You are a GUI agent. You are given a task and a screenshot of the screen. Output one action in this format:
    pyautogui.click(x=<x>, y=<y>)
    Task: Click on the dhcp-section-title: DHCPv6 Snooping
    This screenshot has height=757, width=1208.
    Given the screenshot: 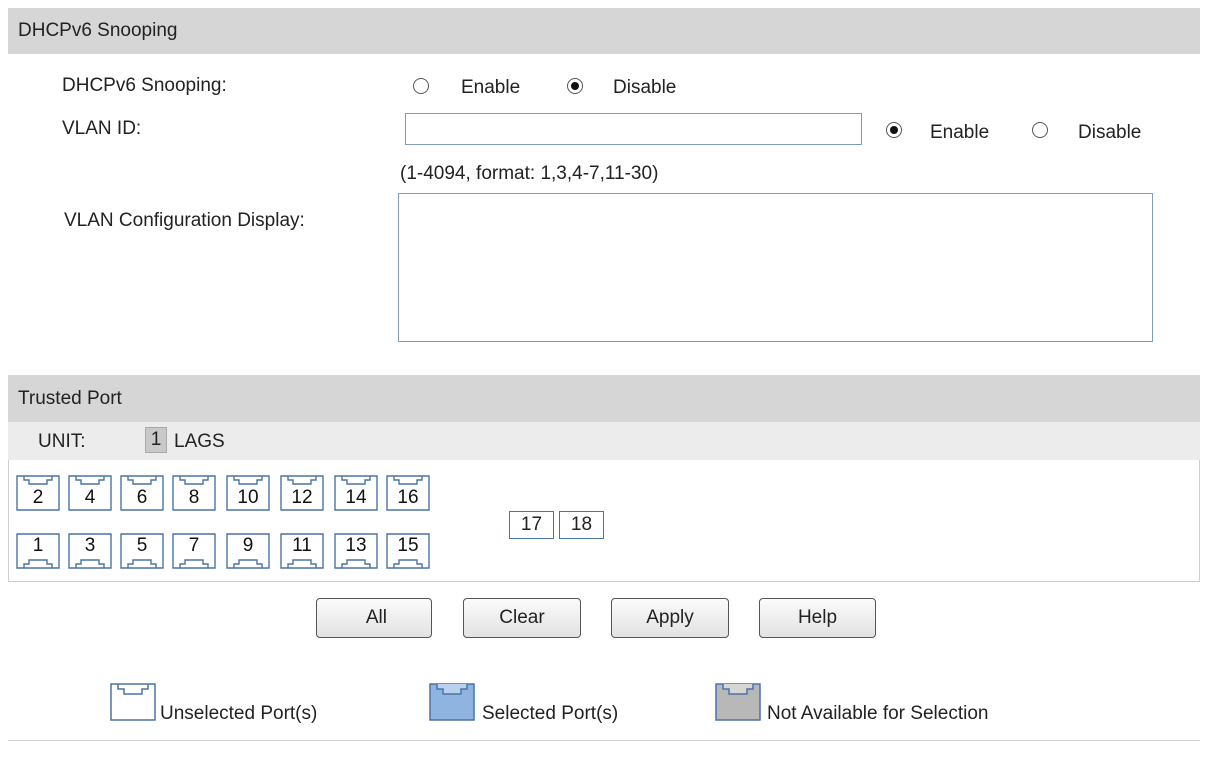 What is the action you would take?
    pyautogui.click(x=98, y=30)
    